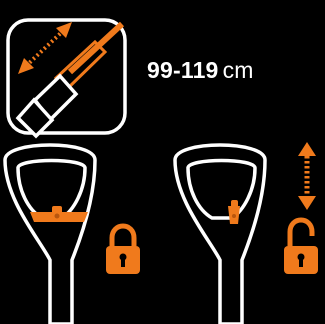 The height and width of the screenshot is (324, 325). What do you see at coordinates (301, 245) in the screenshot?
I see `padlock-unlocked-icon` at bounding box center [301, 245].